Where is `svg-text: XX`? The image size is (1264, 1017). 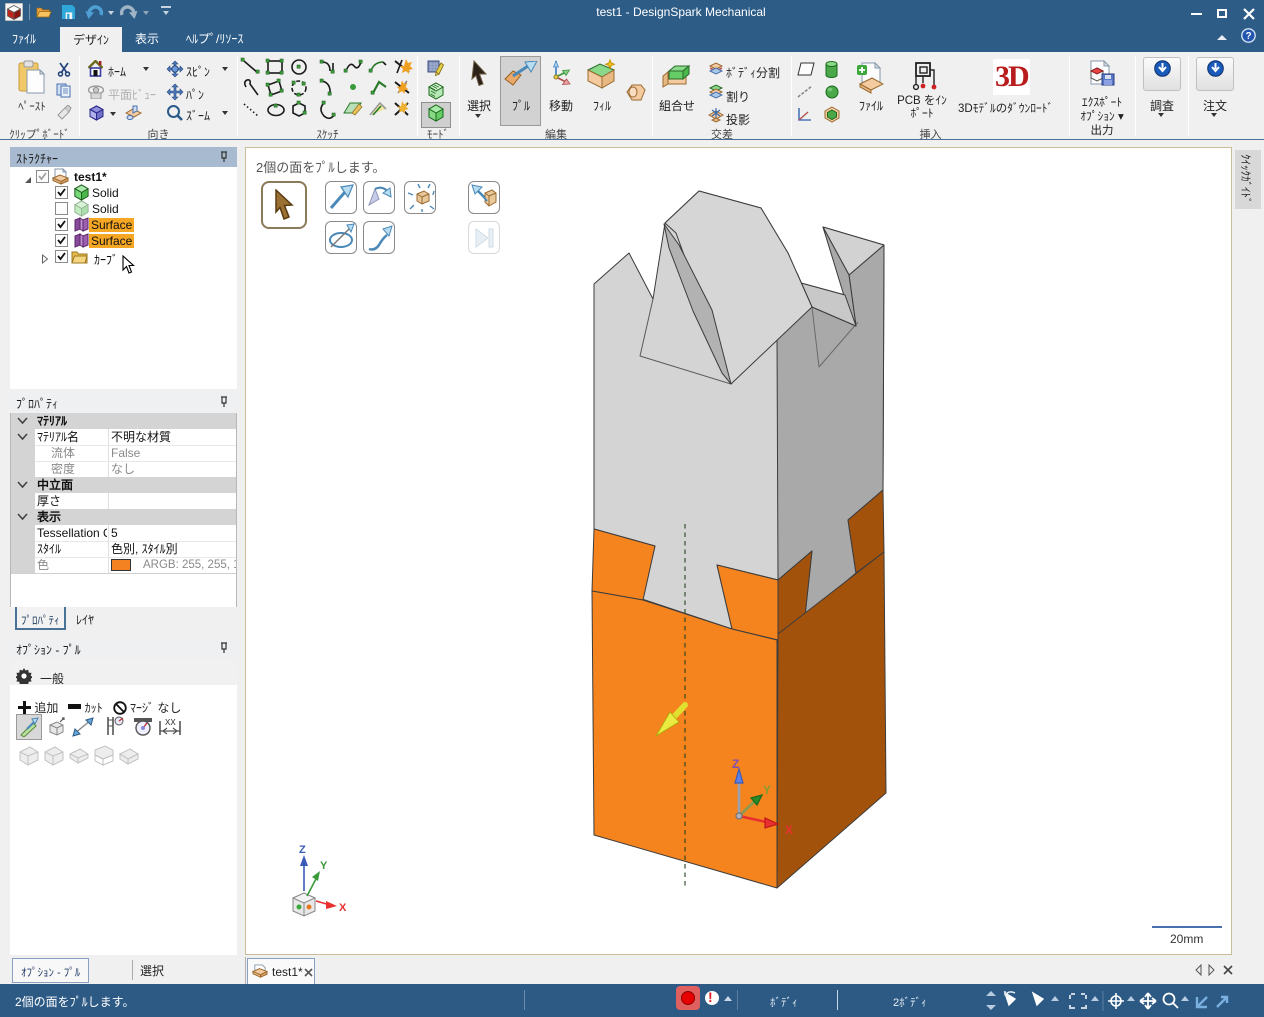 svg-text: XX is located at coordinates (170, 723).